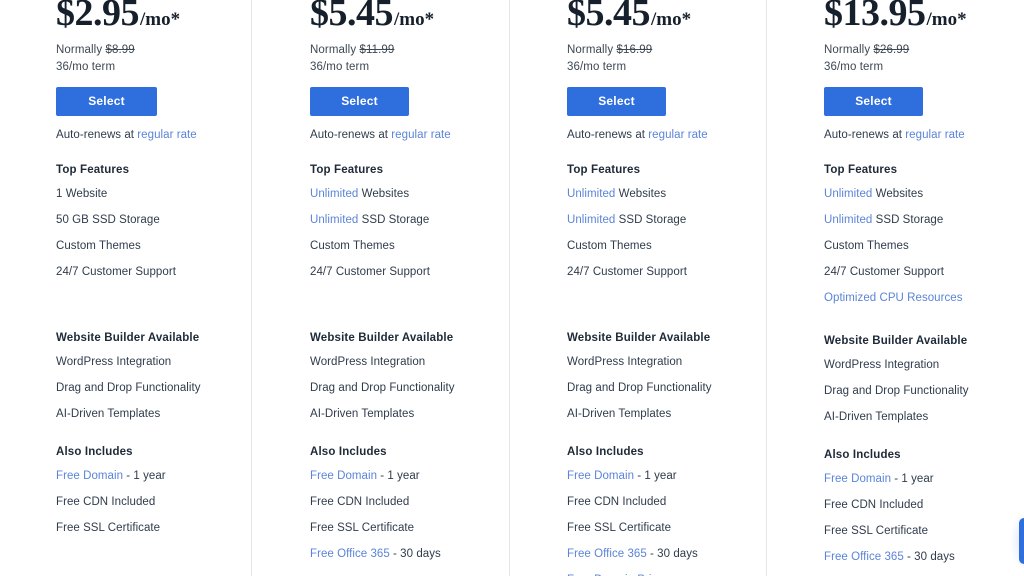  I want to click on plan-price: $13.95/mo*, so click(915, 17).